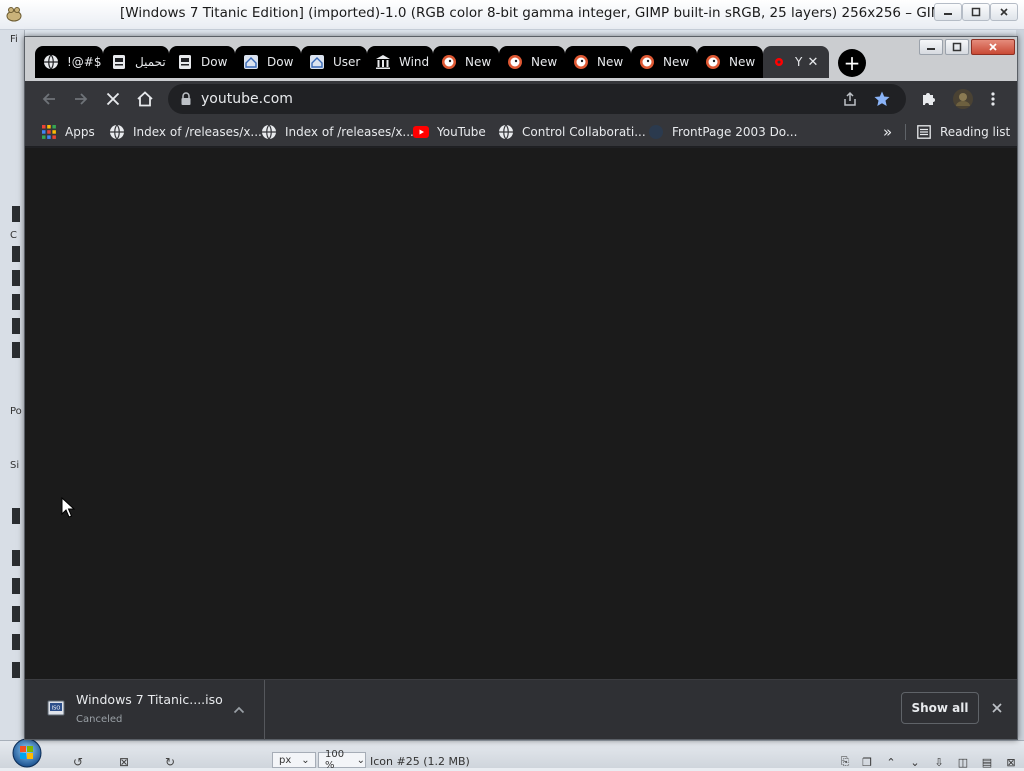 The image size is (1024, 771). Describe the element at coordinates (1004, 12) in the screenshot. I see `gimp-close-button` at that location.